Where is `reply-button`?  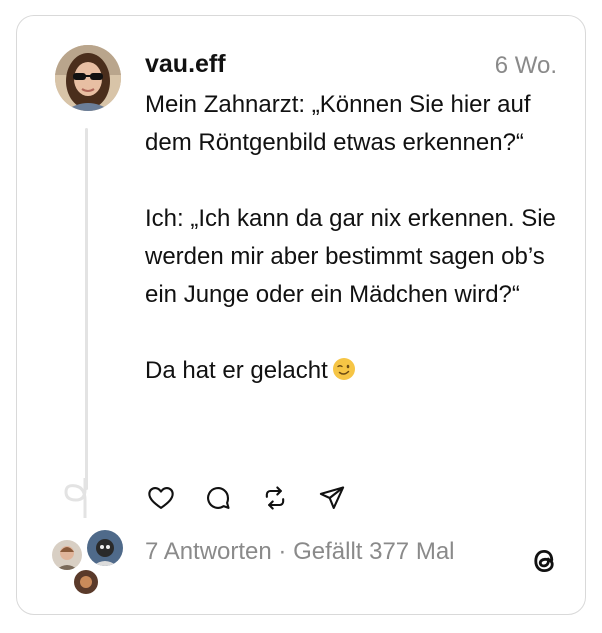
reply-button is located at coordinates (218, 498).